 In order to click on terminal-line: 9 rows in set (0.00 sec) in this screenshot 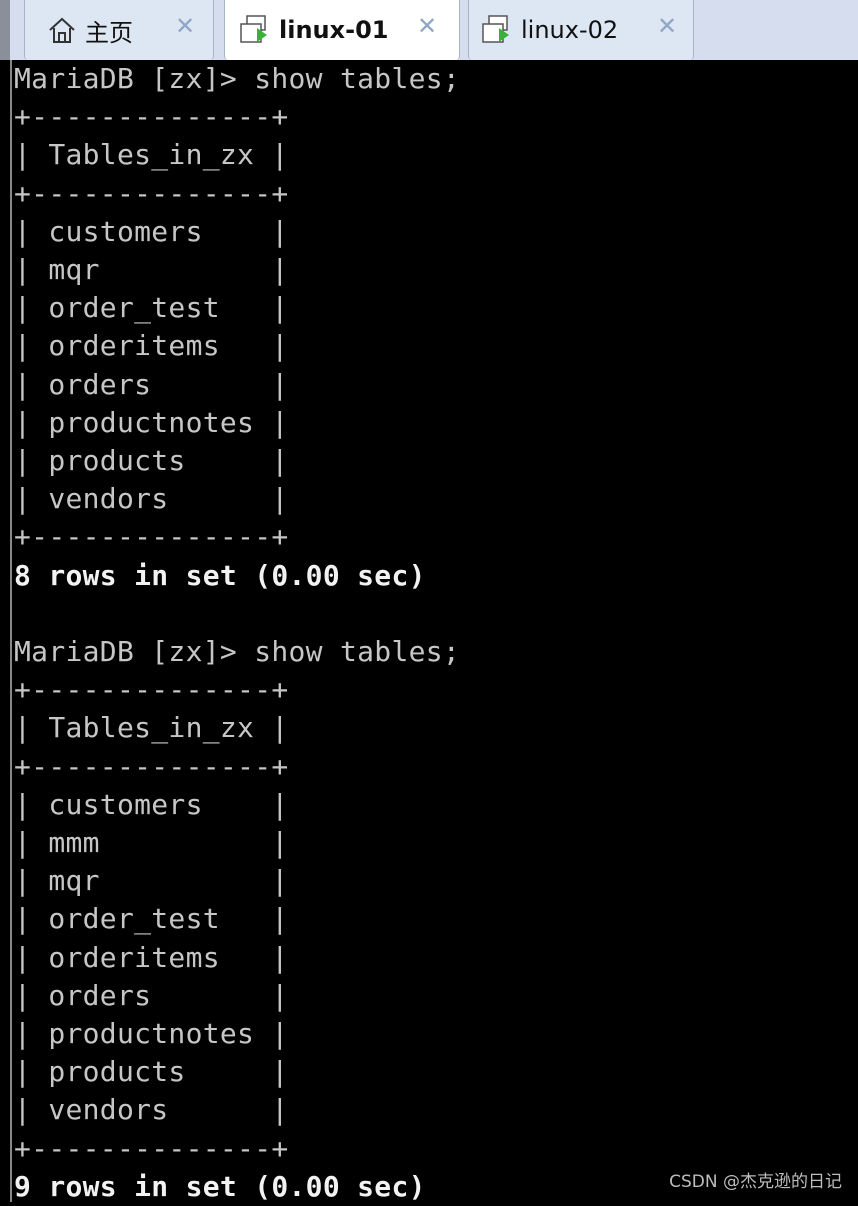, I will do `click(220, 1186)`.